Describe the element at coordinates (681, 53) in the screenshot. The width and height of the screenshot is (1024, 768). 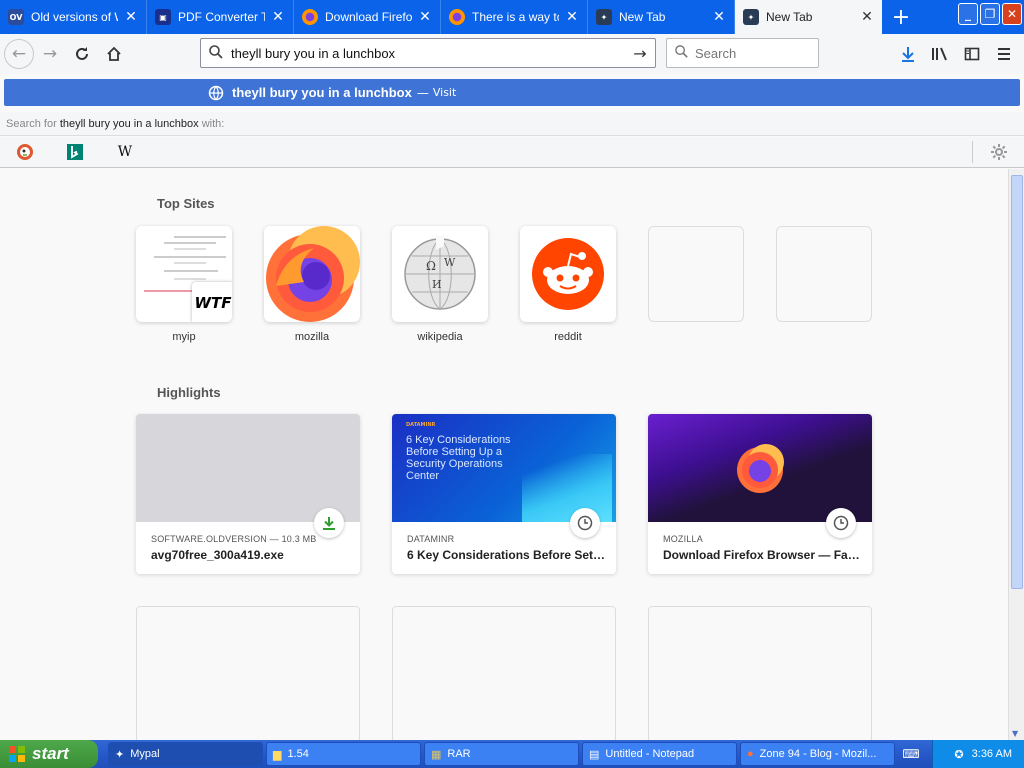
I see `search-icon` at that location.